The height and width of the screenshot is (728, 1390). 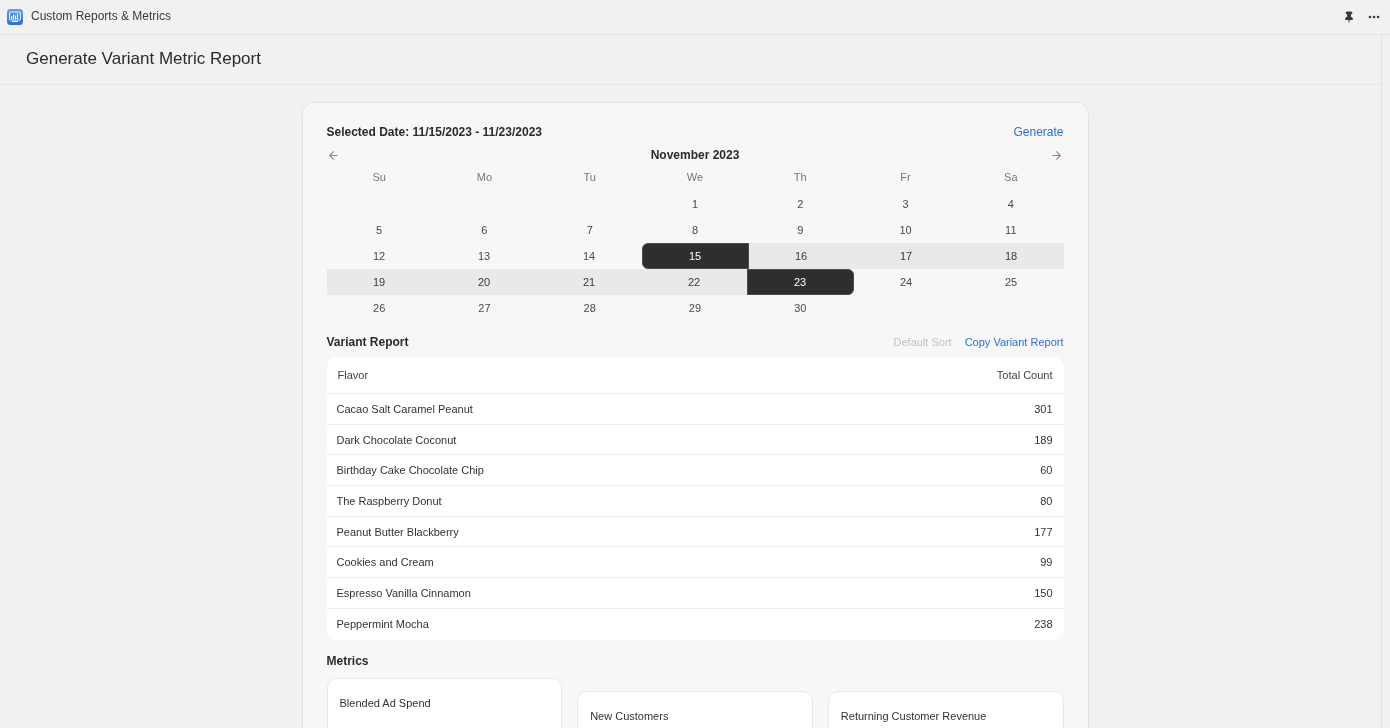 I want to click on calendar-day: 16, so click(x=801, y=256).